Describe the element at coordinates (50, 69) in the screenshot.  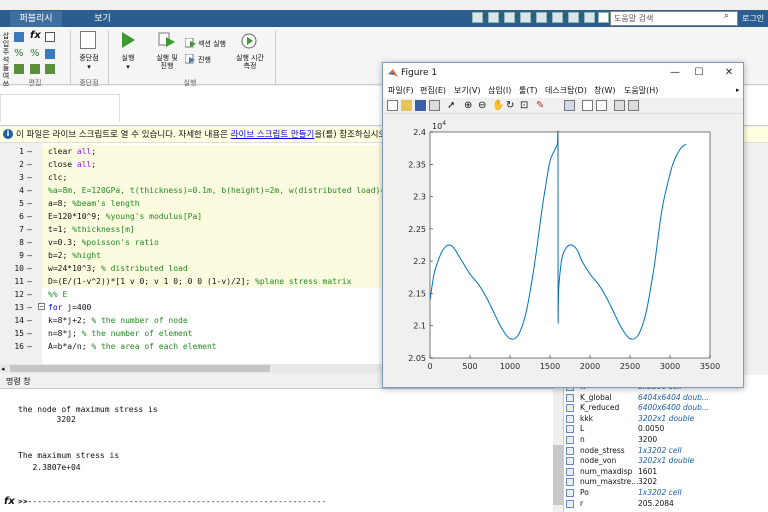
I see `outdent-icon` at that location.